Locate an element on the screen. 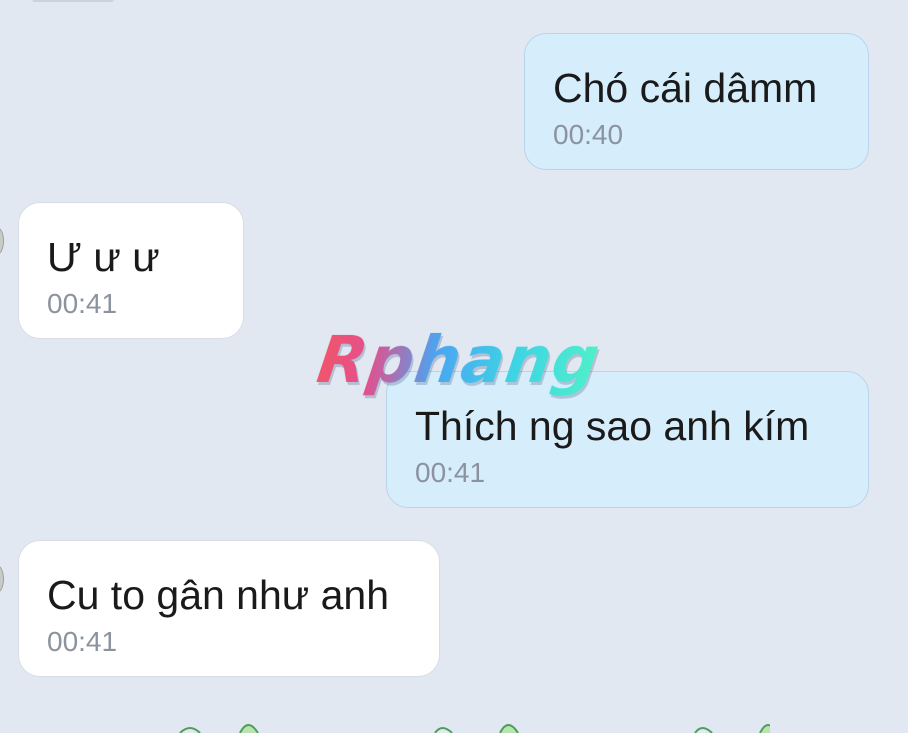 Image resolution: width=908 pixels, height=733 pixels. previous-message-edge is located at coordinates (73, 1).